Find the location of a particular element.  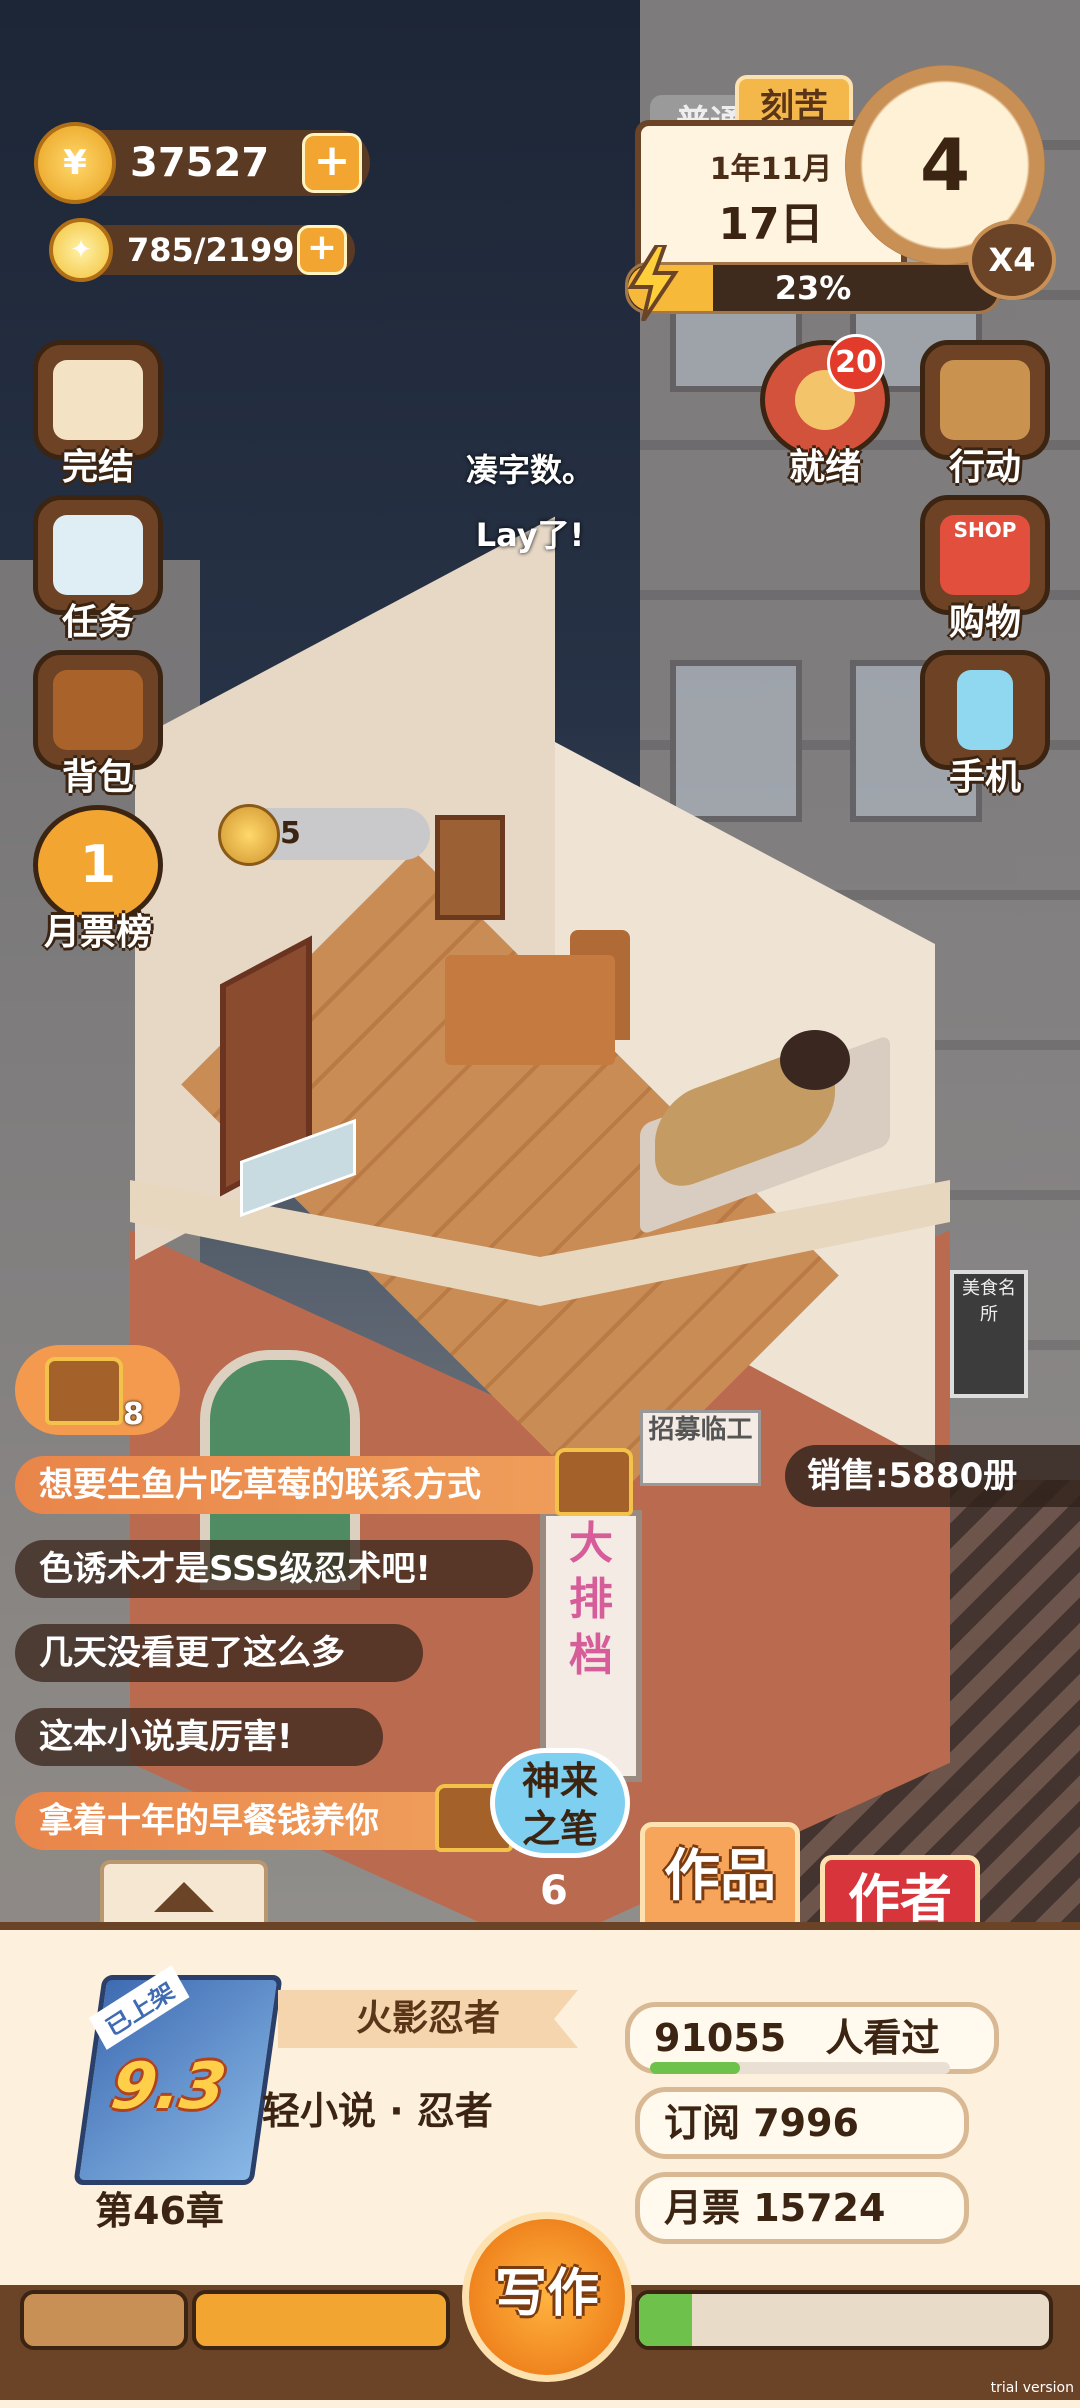

coin-icon: ¥ is located at coordinates (75, 163).